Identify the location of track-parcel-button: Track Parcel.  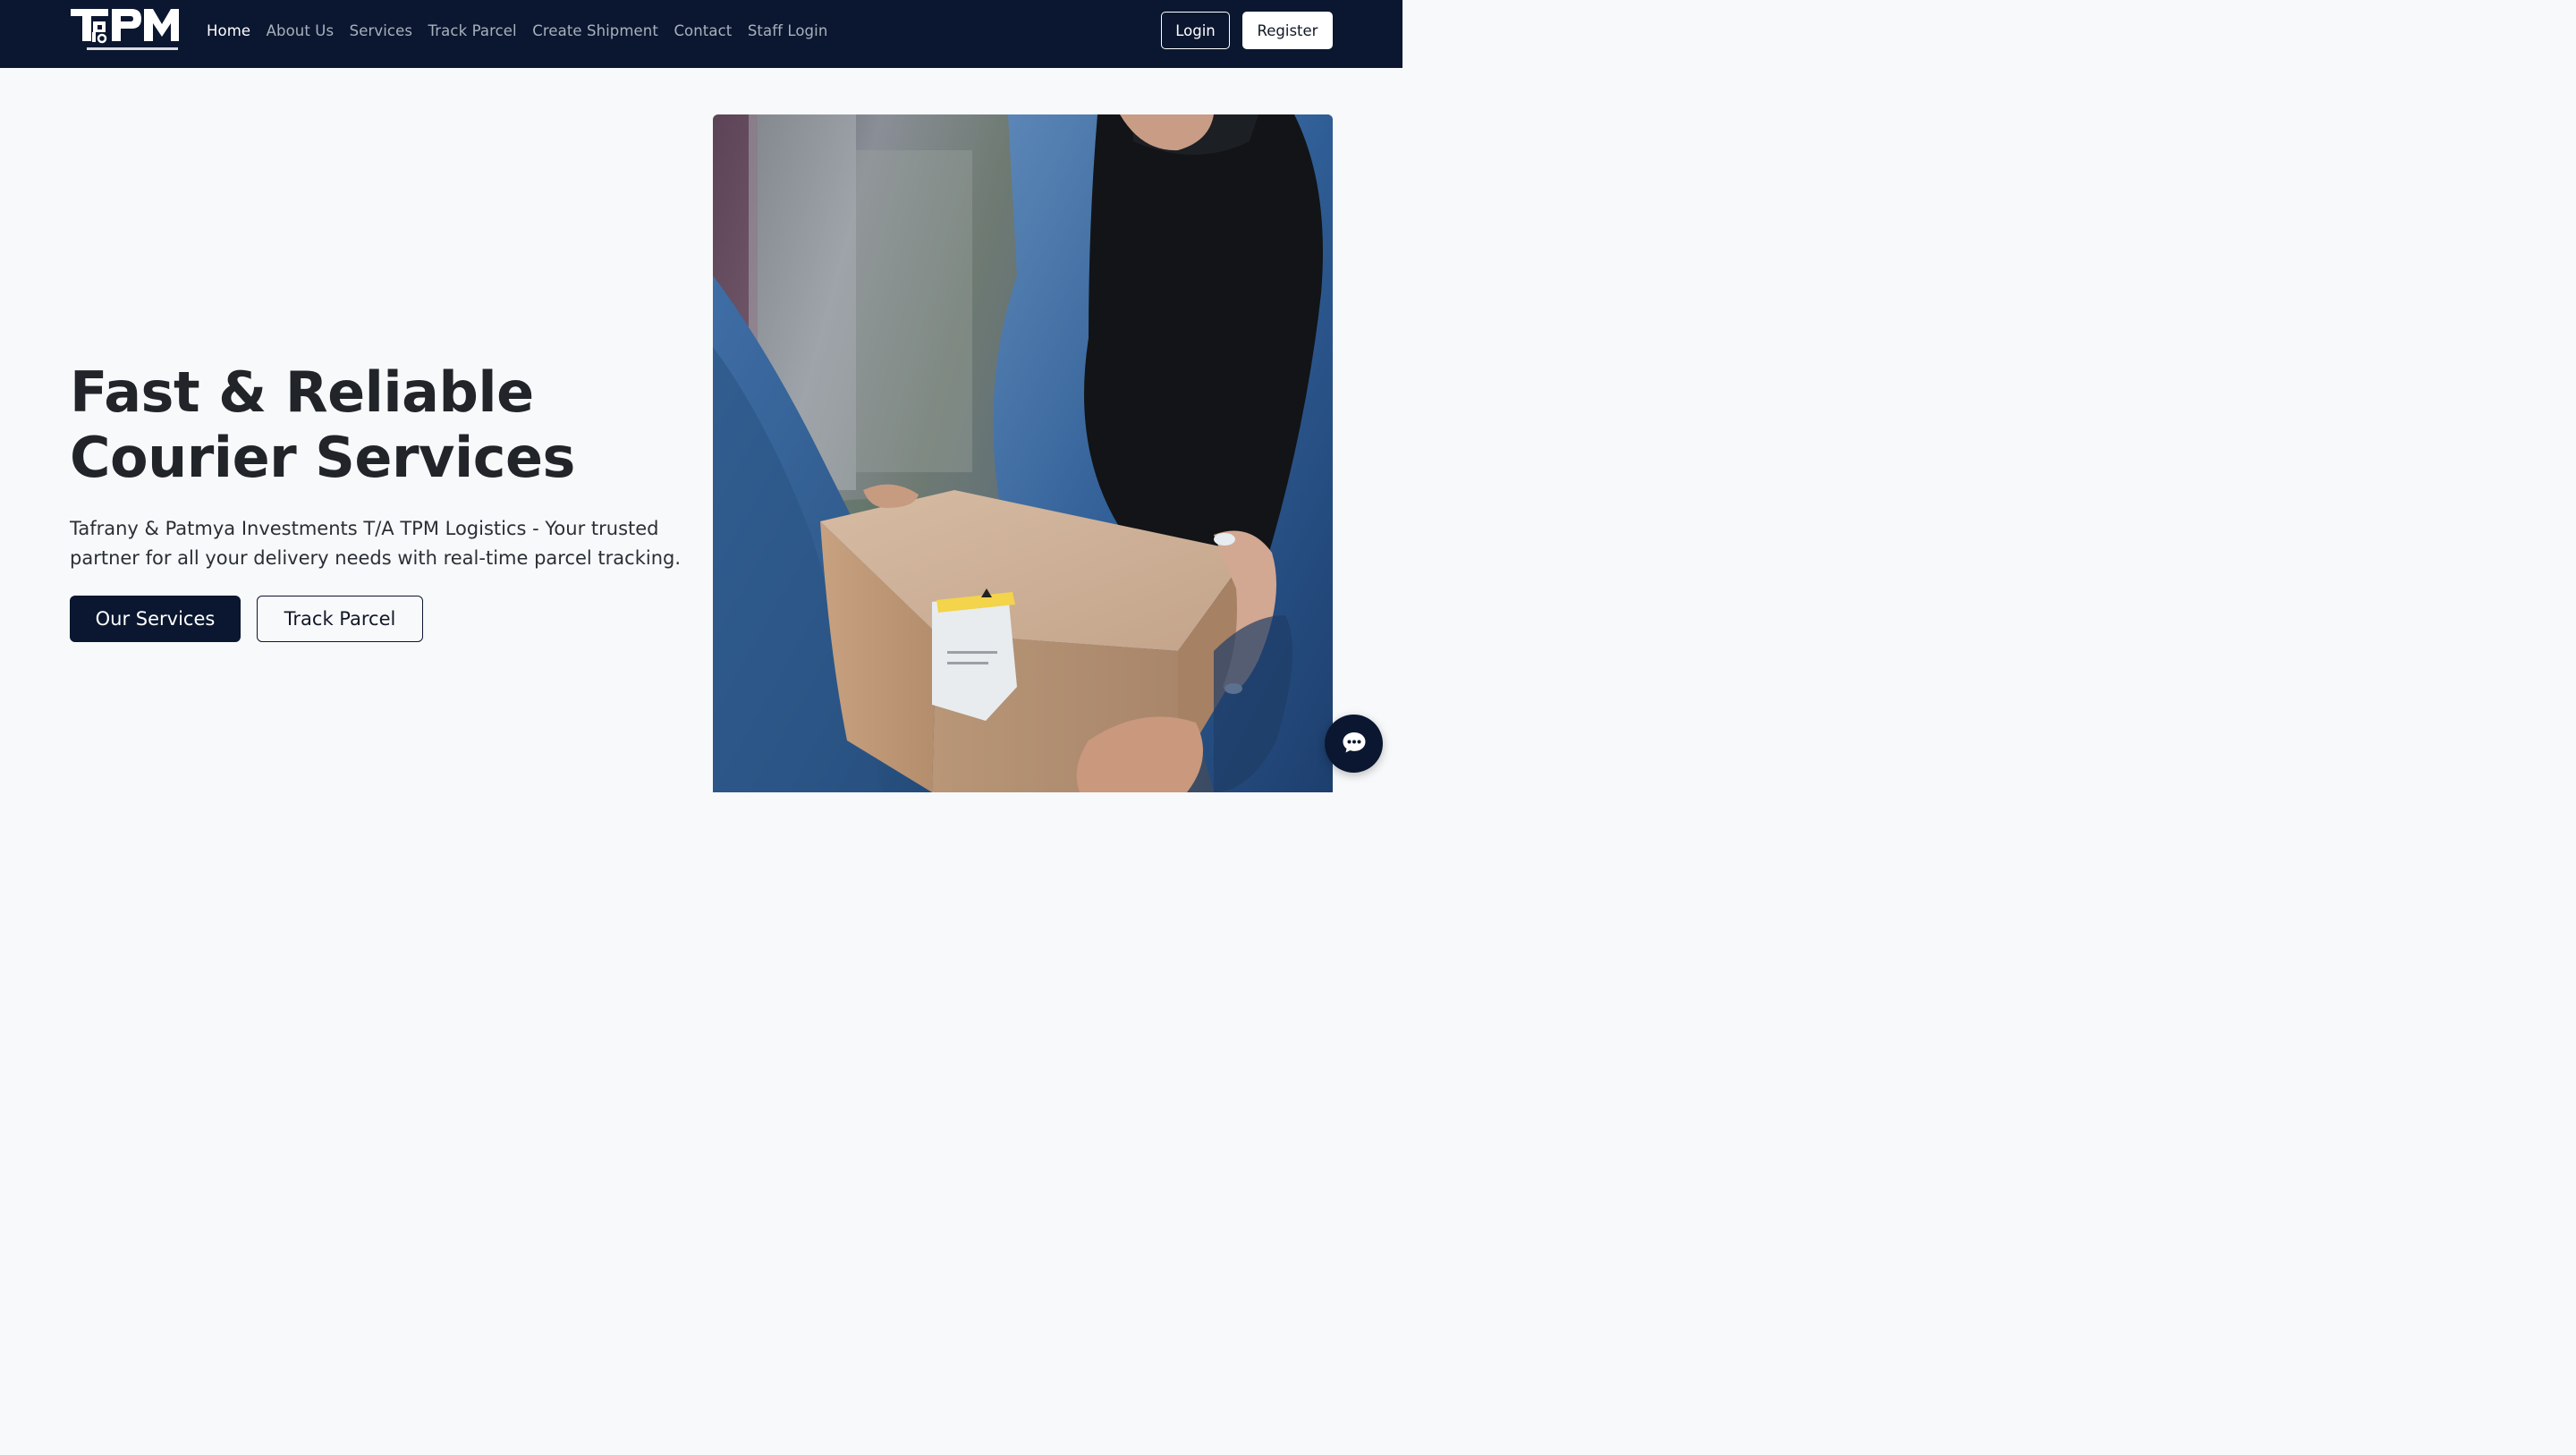
(340, 619).